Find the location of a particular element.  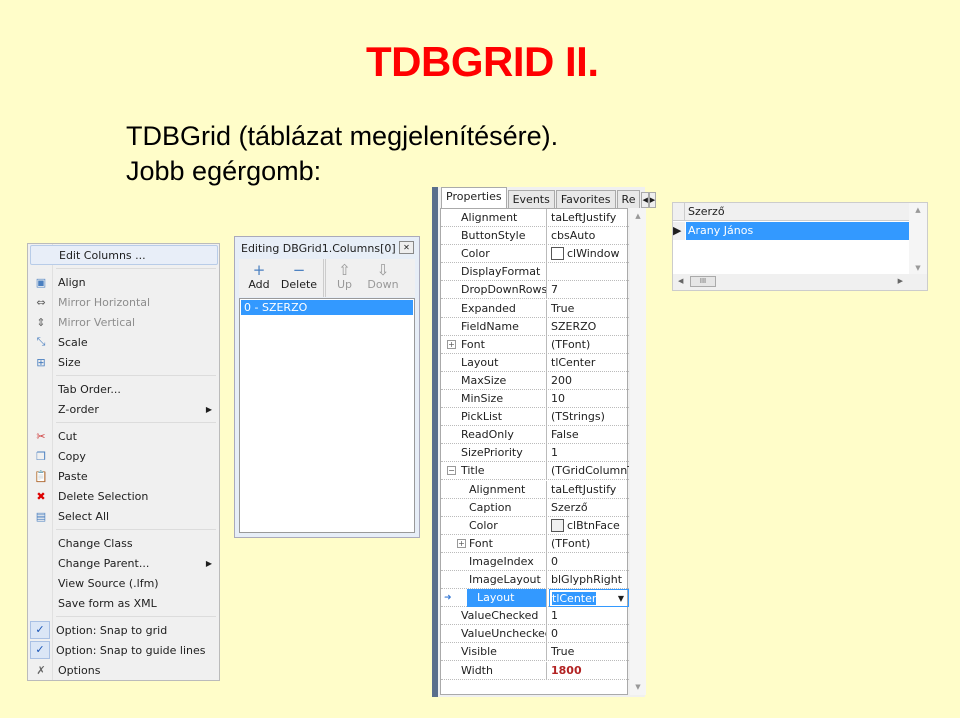

property-row: FieldName SZERZO is located at coordinates (535, 326).